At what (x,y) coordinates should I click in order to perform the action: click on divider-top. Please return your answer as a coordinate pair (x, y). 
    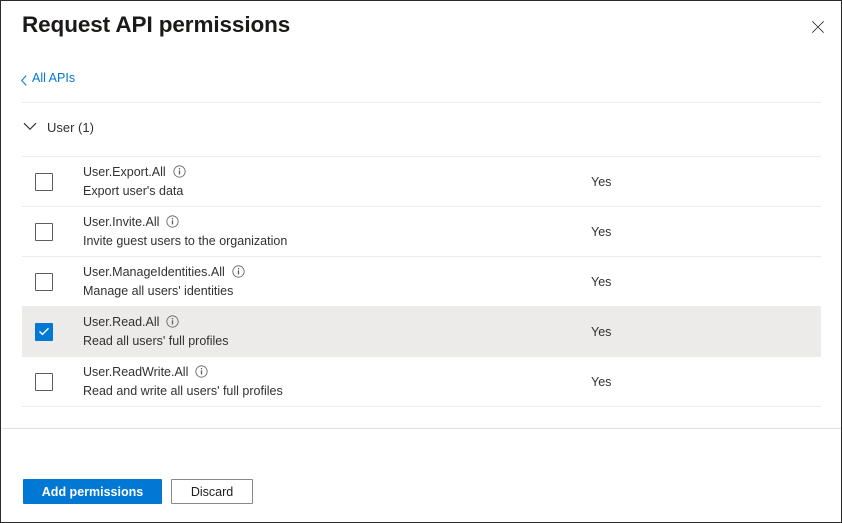
    Looking at the image, I should click on (421, 102).